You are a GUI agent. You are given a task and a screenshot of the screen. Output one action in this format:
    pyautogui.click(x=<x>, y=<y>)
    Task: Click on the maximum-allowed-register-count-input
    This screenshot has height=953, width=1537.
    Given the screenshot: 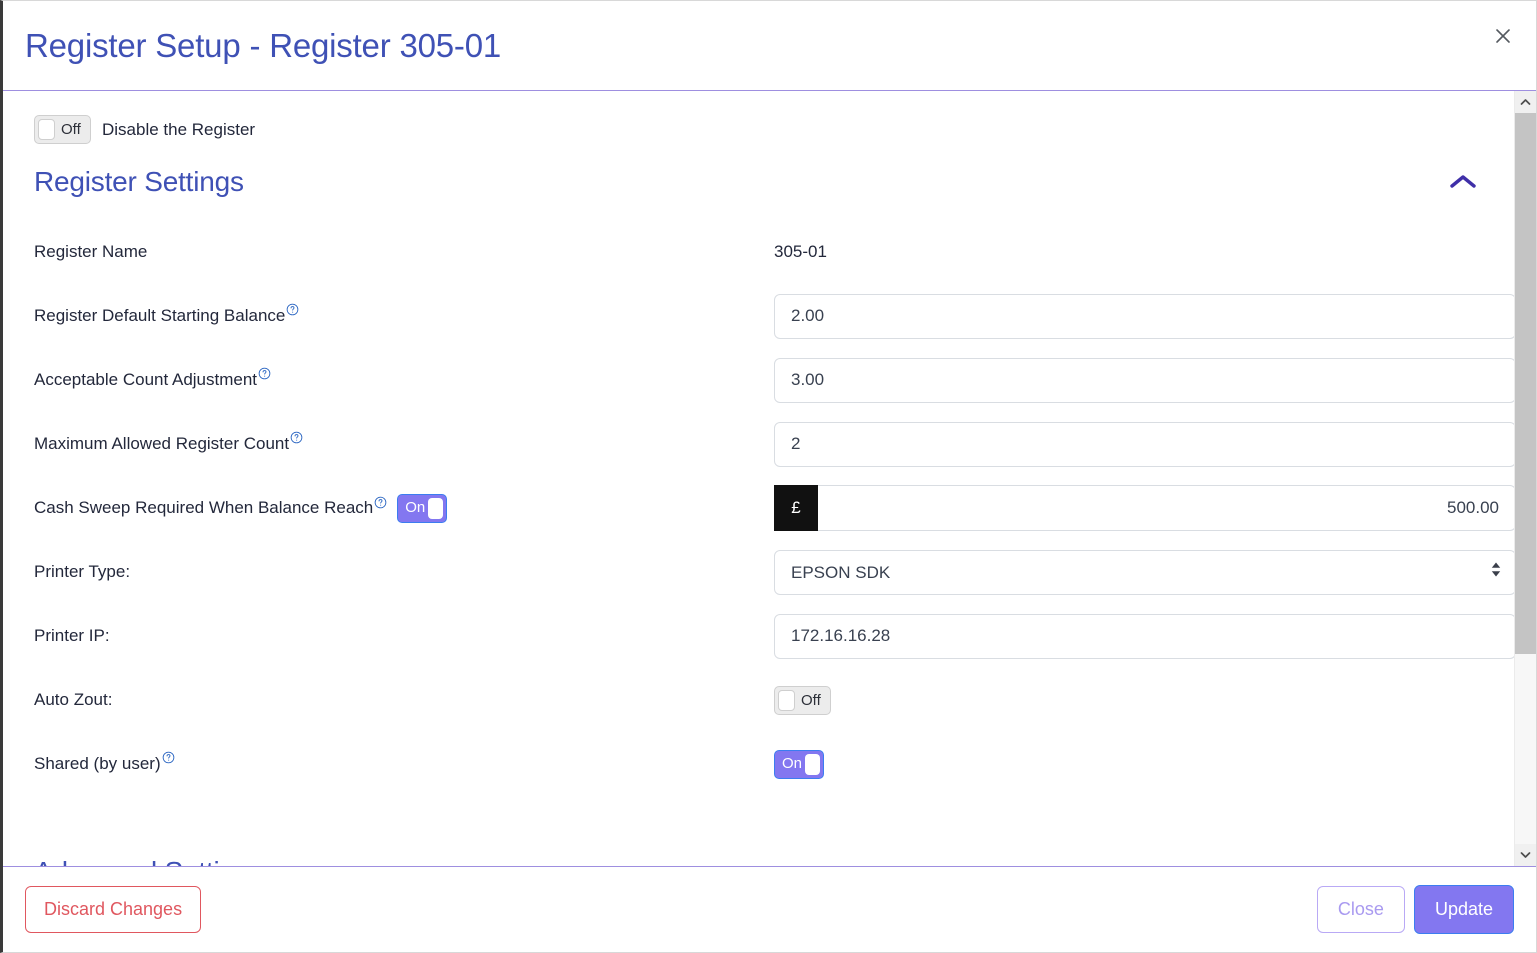 What is the action you would take?
    pyautogui.click(x=1145, y=444)
    